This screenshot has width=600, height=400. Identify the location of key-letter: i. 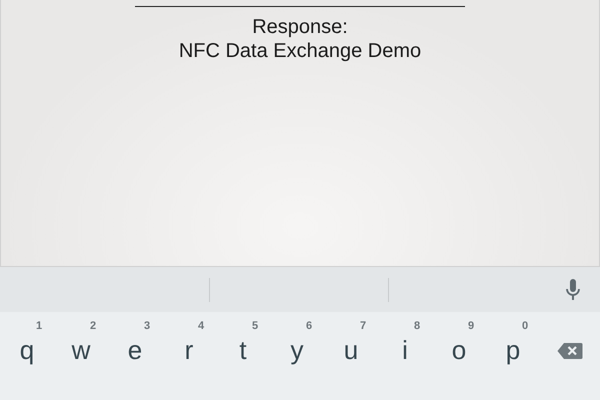
(405, 350).